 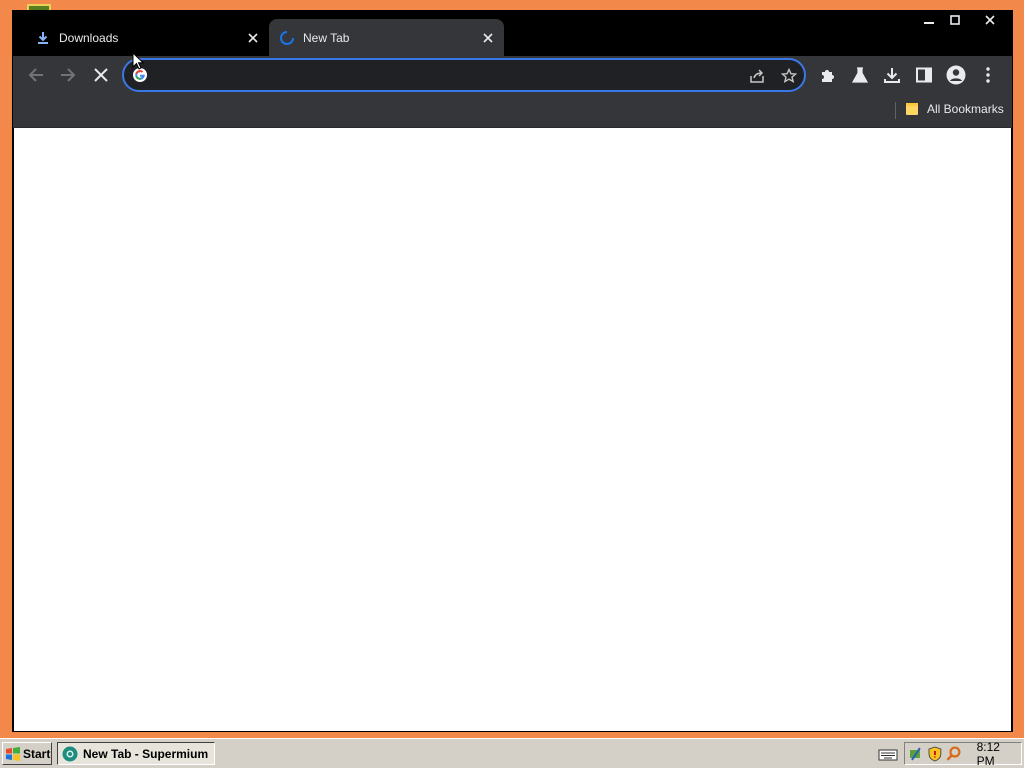 I want to click on start-label: Start, so click(x=37, y=753).